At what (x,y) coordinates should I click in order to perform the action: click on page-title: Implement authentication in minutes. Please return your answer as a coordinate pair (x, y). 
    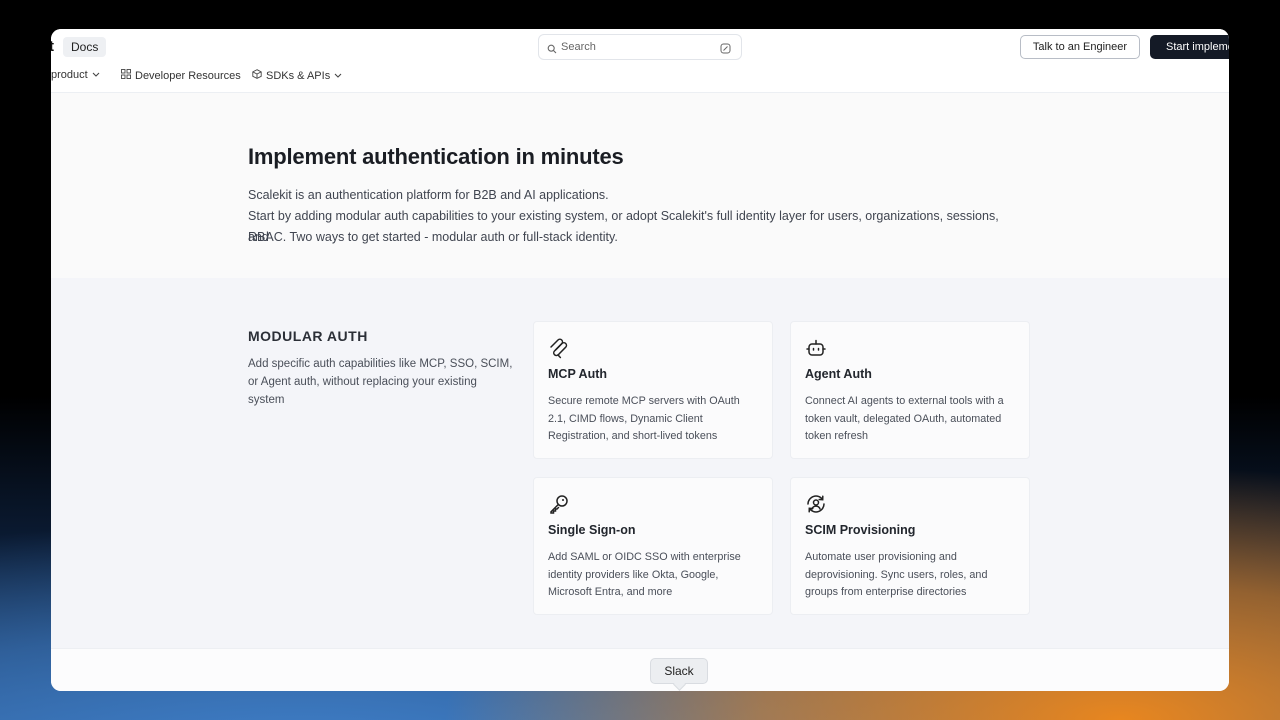
    Looking at the image, I should click on (436, 156).